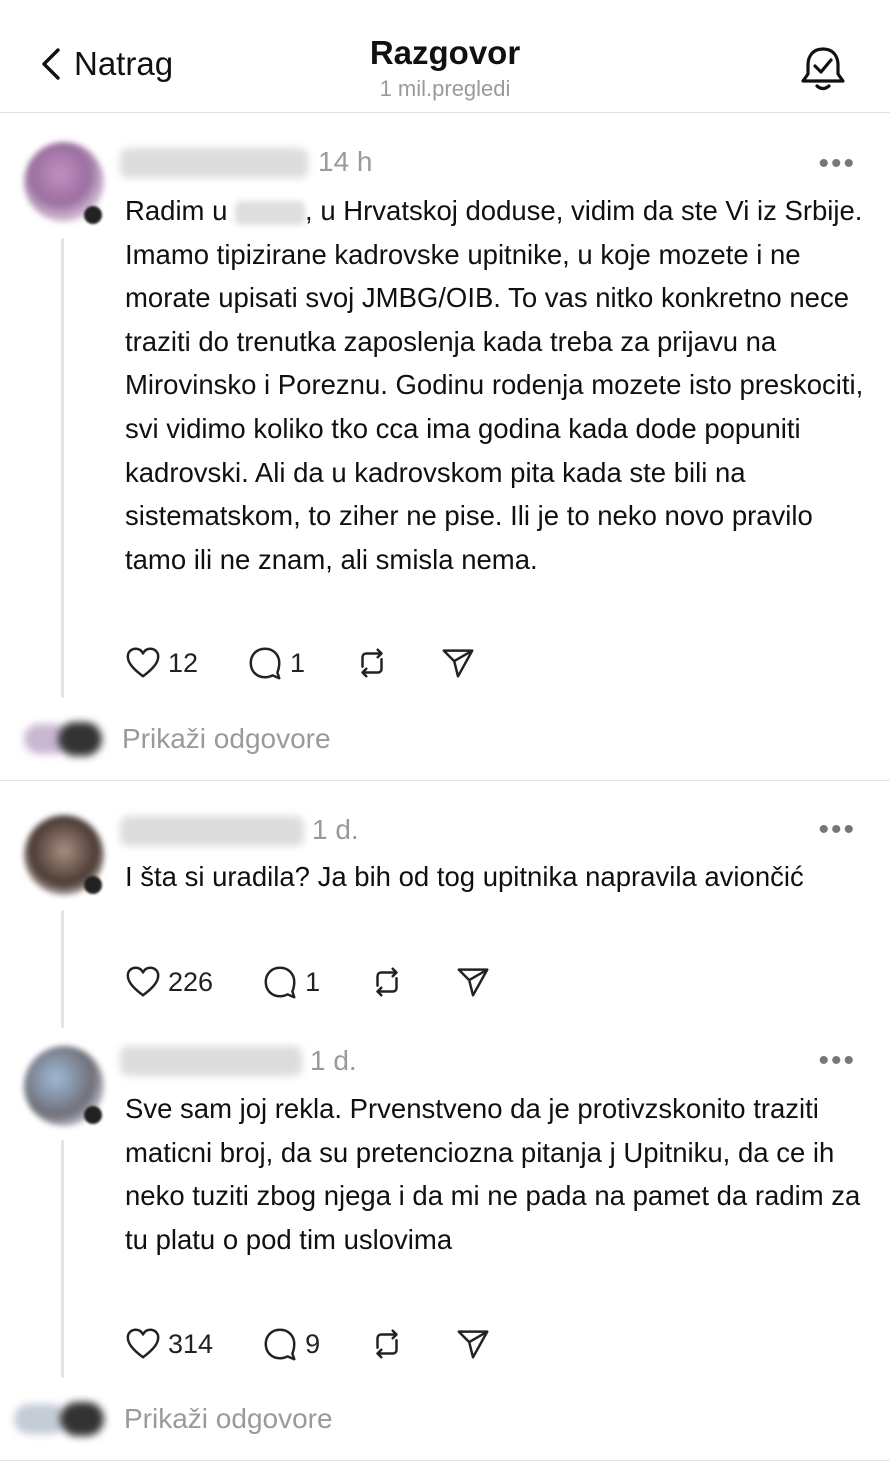 This screenshot has height=1465, width=890. Describe the element at coordinates (270, 212) in the screenshot. I see `redacted-word` at that location.